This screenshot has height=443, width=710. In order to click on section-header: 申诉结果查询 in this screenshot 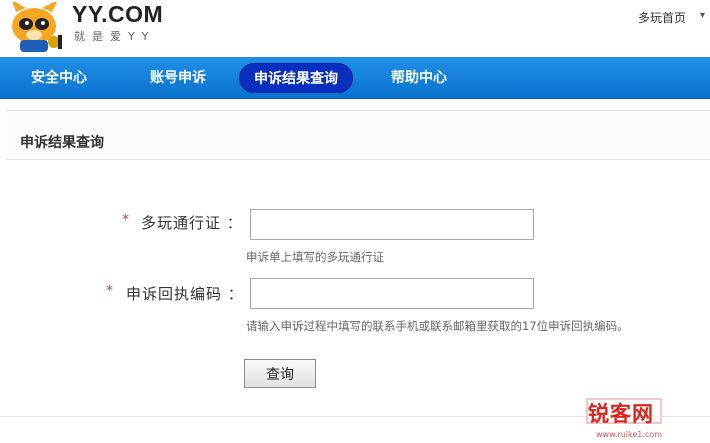, I will do `click(358, 135)`.